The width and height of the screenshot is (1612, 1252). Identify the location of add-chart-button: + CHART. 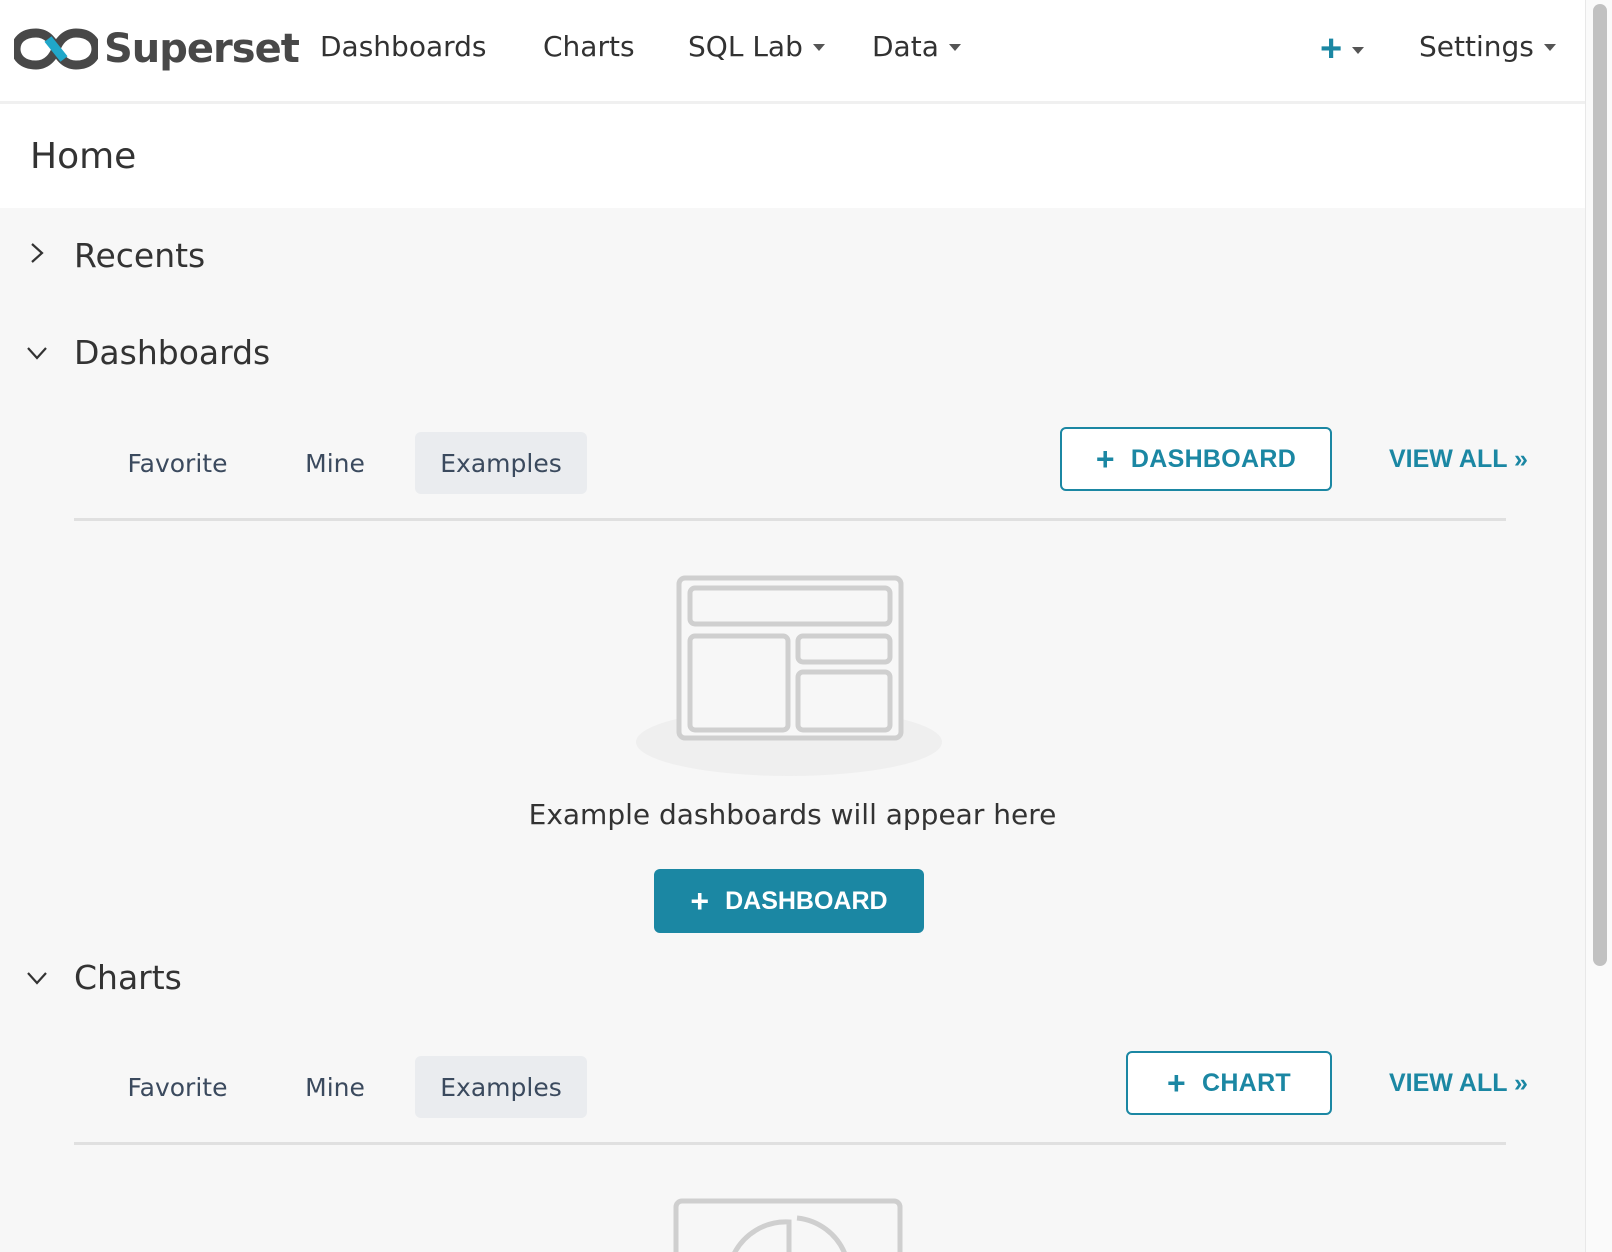
(1229, 1083).